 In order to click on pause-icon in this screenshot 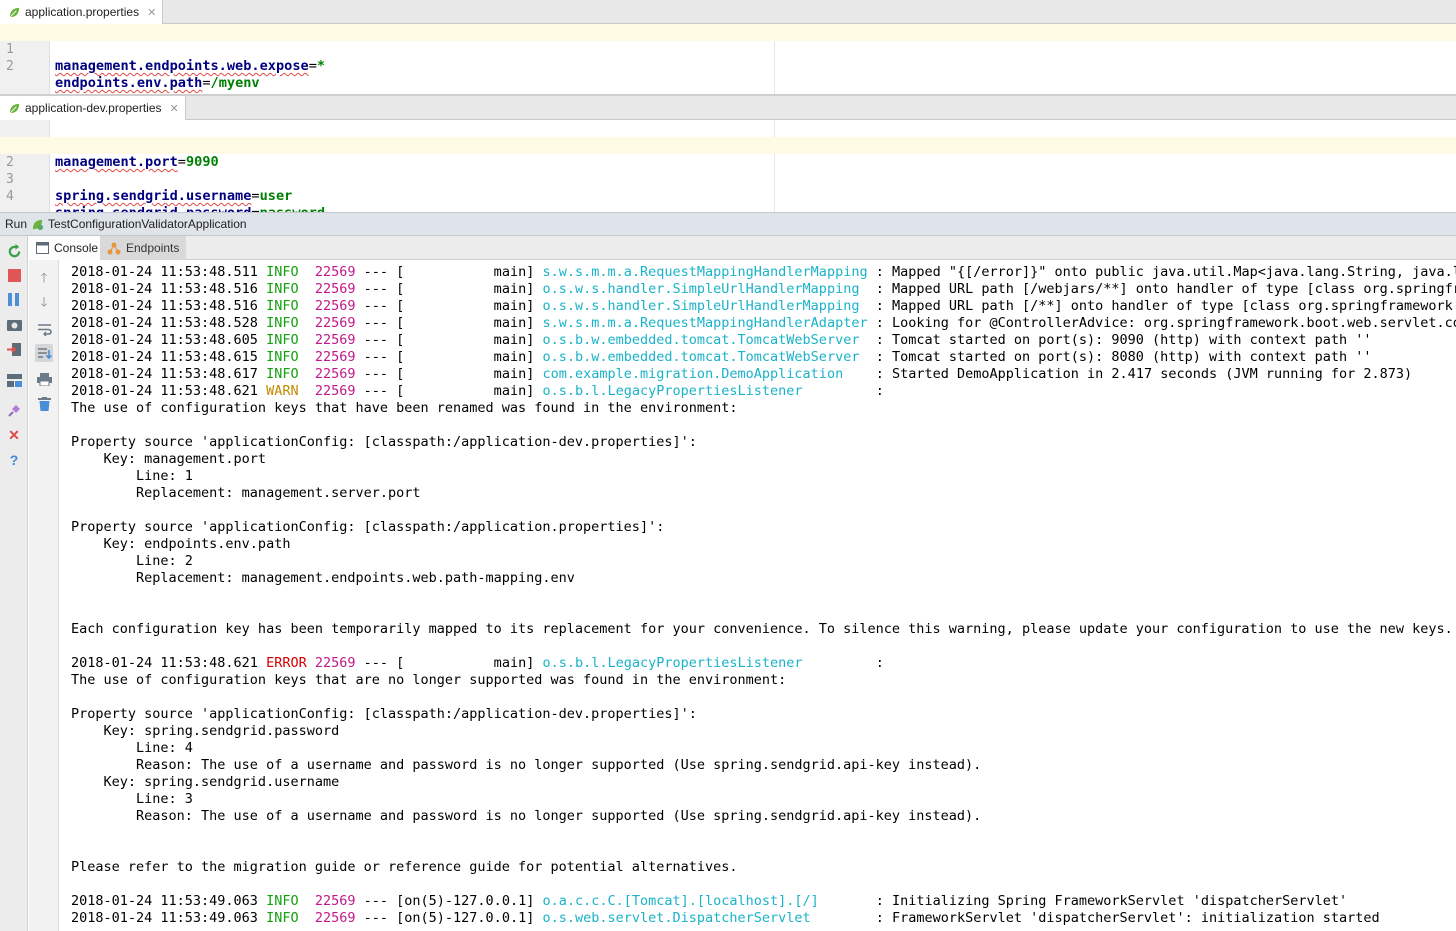, I will do `click(14, 299)`.